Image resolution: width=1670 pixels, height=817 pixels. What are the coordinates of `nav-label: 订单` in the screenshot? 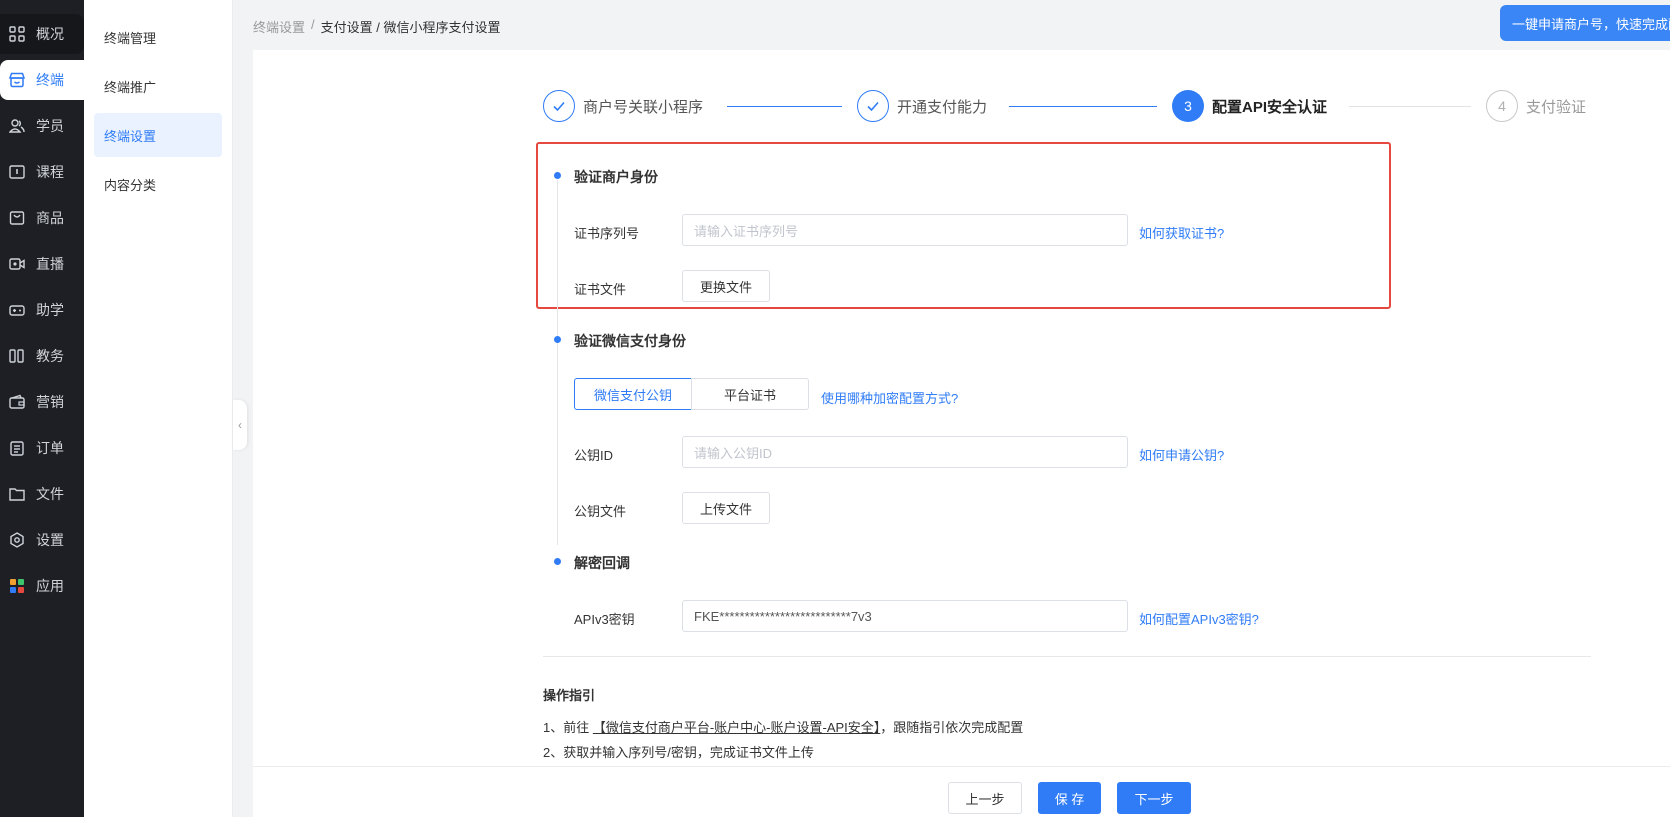 It's located at (50, 448).